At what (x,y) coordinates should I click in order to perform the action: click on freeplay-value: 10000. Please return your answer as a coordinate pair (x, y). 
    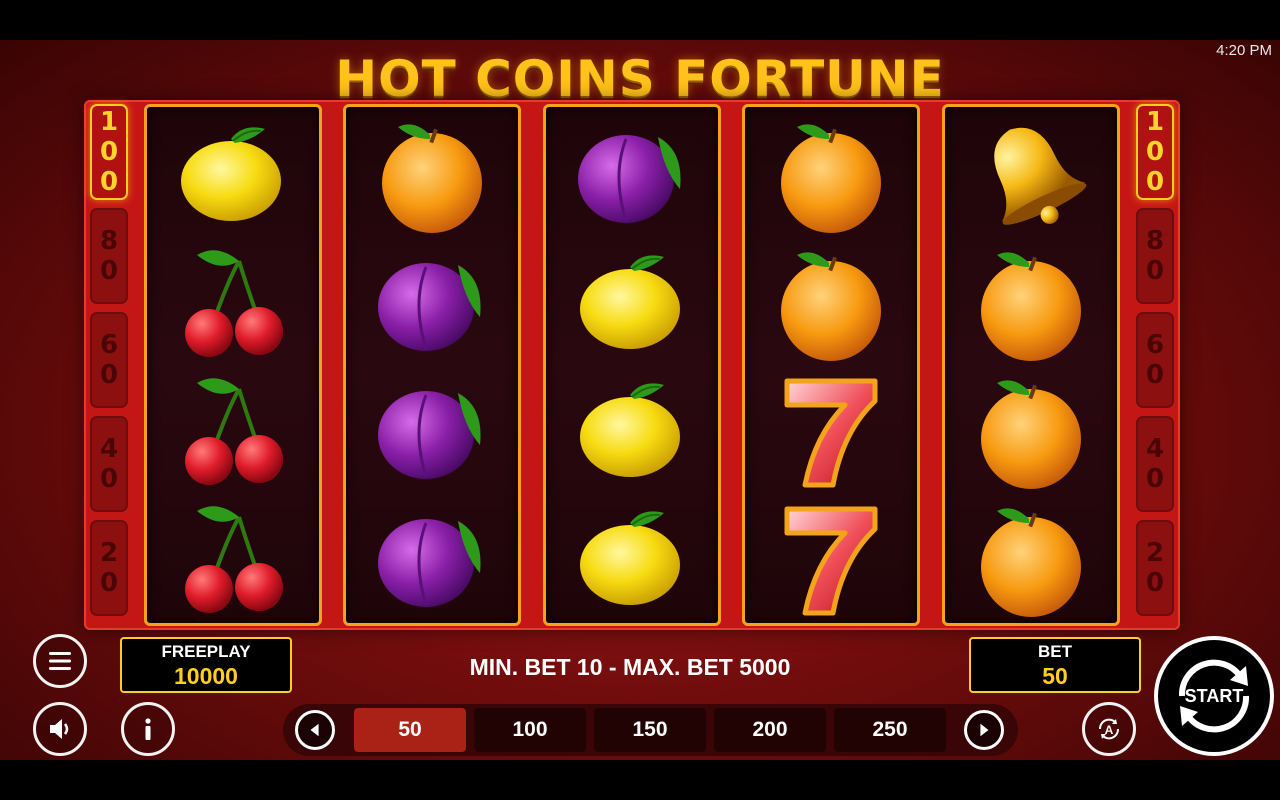
    Looking at the image, I should click on (206, 676).